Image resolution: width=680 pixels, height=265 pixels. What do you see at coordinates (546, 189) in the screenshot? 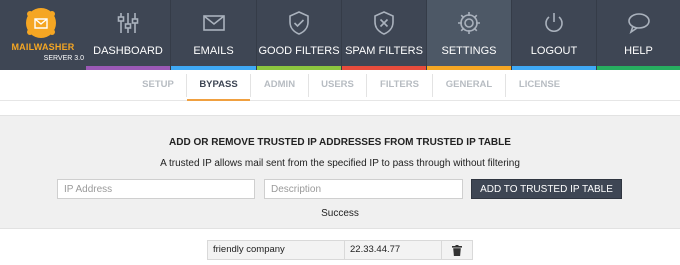
I see `add-to-trusted-ip-table-button: ADD TO TRUSTED IP TABLE` at bounding box center [546, 189].